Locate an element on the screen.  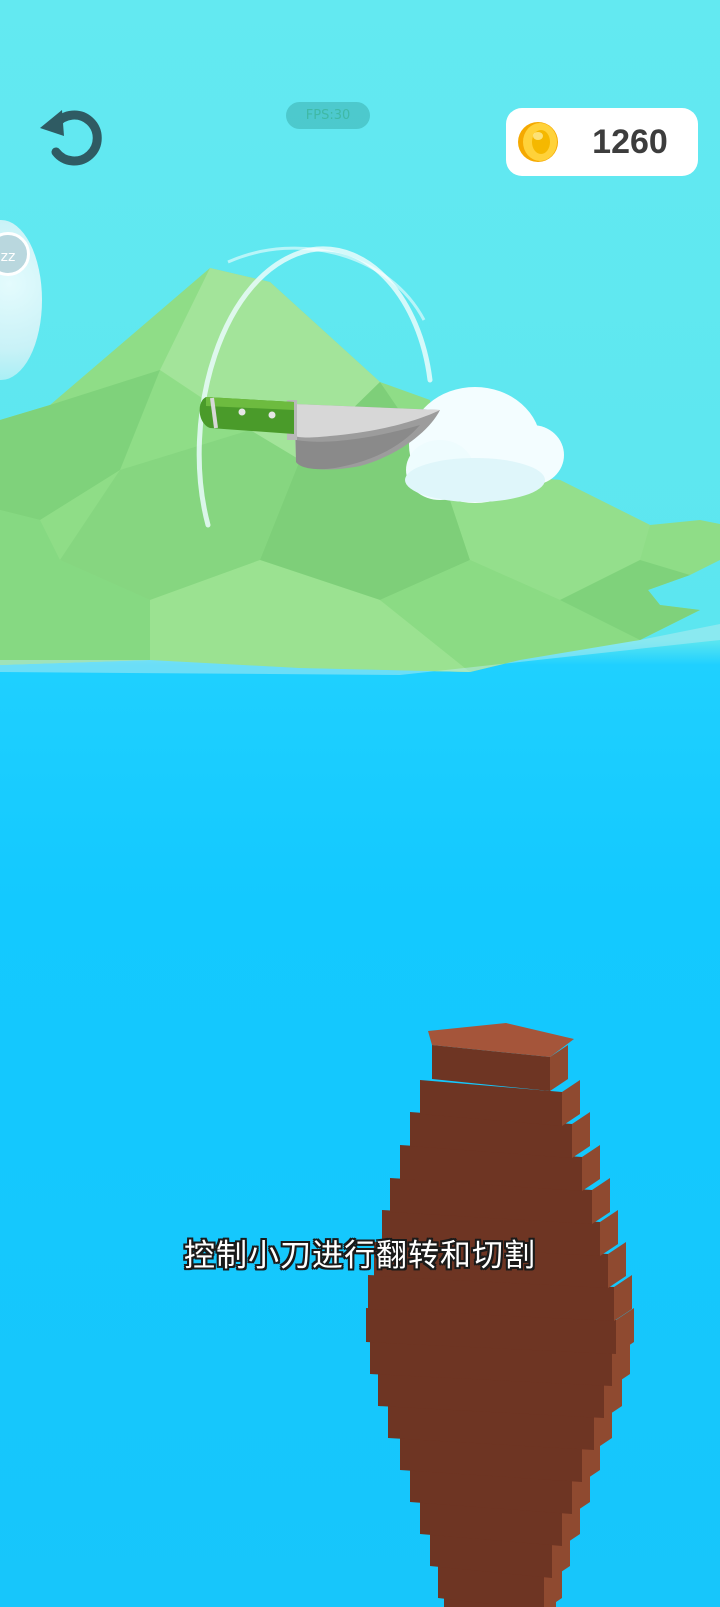
cloud is located at coordinates (484, 445).